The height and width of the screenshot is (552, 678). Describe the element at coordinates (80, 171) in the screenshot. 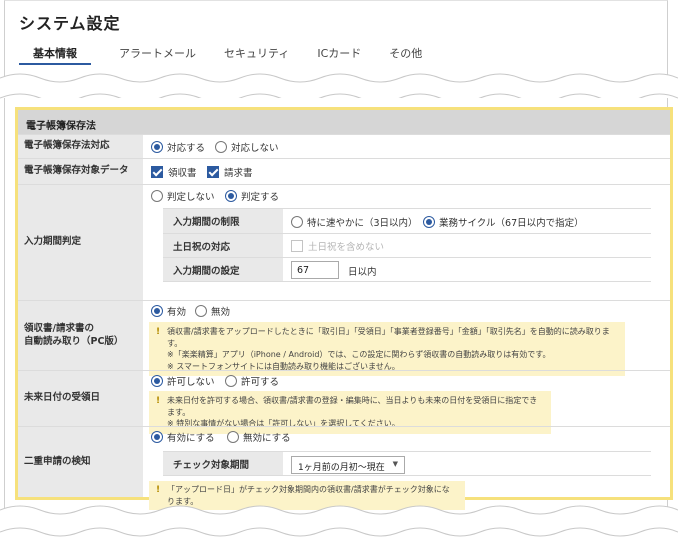

I see `row-label: 電子帳簿保存対象データ` at that location.